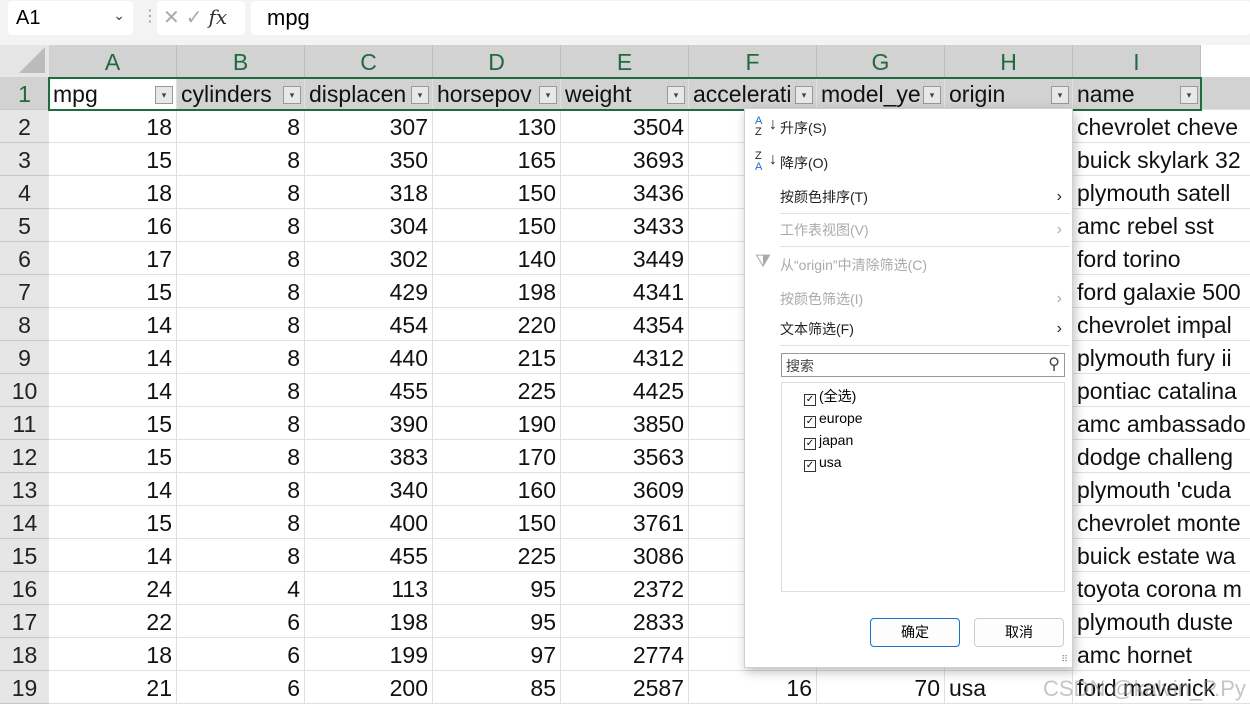  What do you see at coordinates (625, 357) in the screenshot?
I see `cell: 4312` at bounding box center [625, 357].